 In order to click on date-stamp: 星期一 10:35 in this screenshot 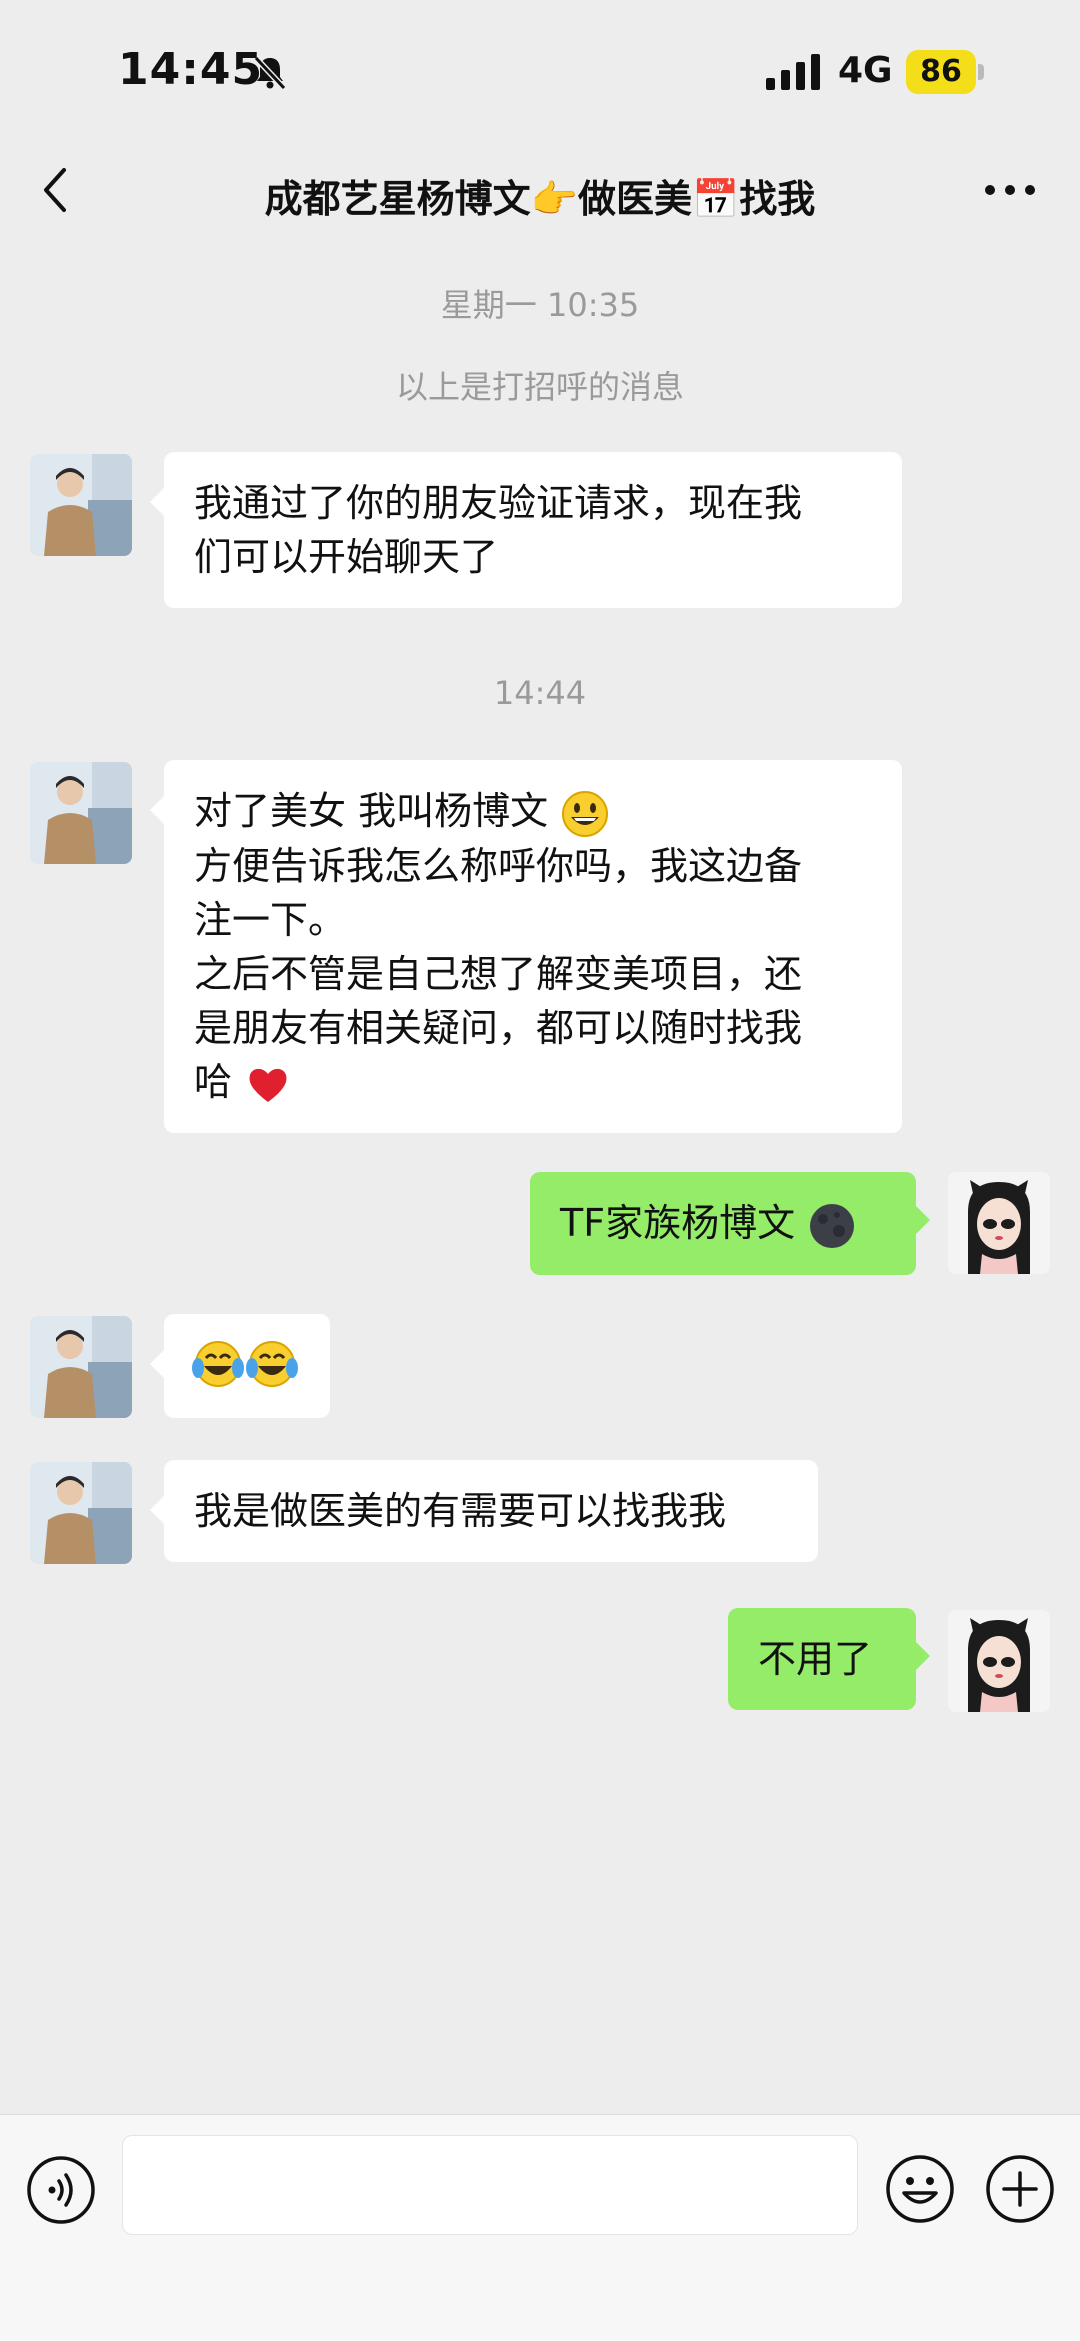, I will do `click(540, 305)`.